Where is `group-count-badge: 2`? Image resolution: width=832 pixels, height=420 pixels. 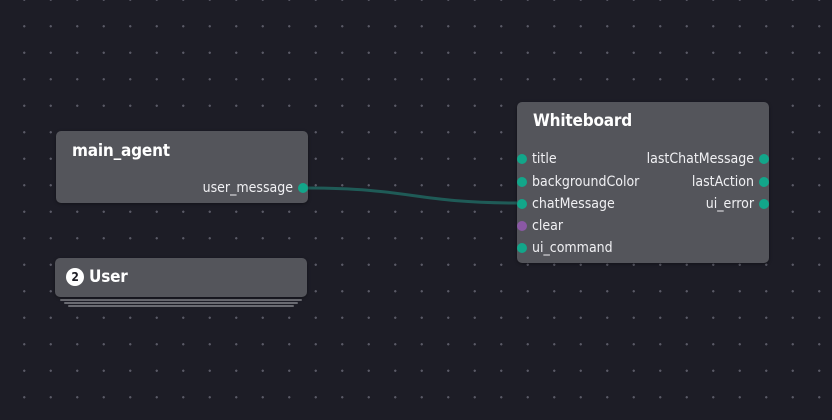 group-count-badge: 2 is located at coordinates (75, 277).